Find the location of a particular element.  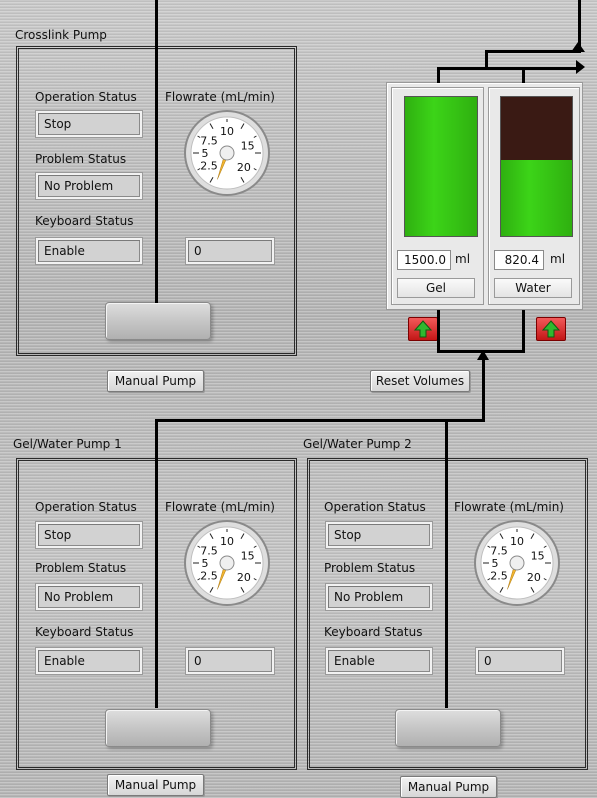

wire-pumps-bus is located at coordinates (320, 420).